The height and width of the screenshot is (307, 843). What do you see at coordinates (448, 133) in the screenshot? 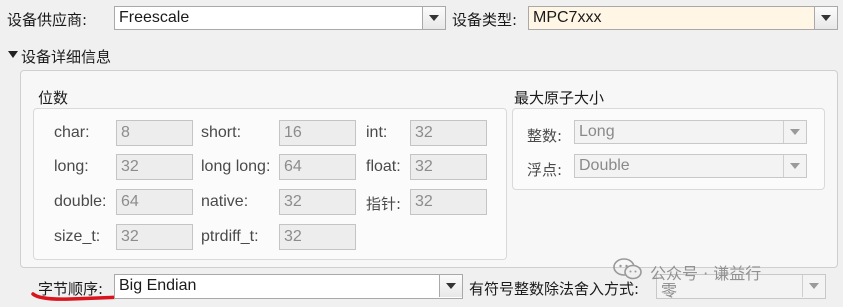
I see `int-field: 32` at bounding box center [448, 133].